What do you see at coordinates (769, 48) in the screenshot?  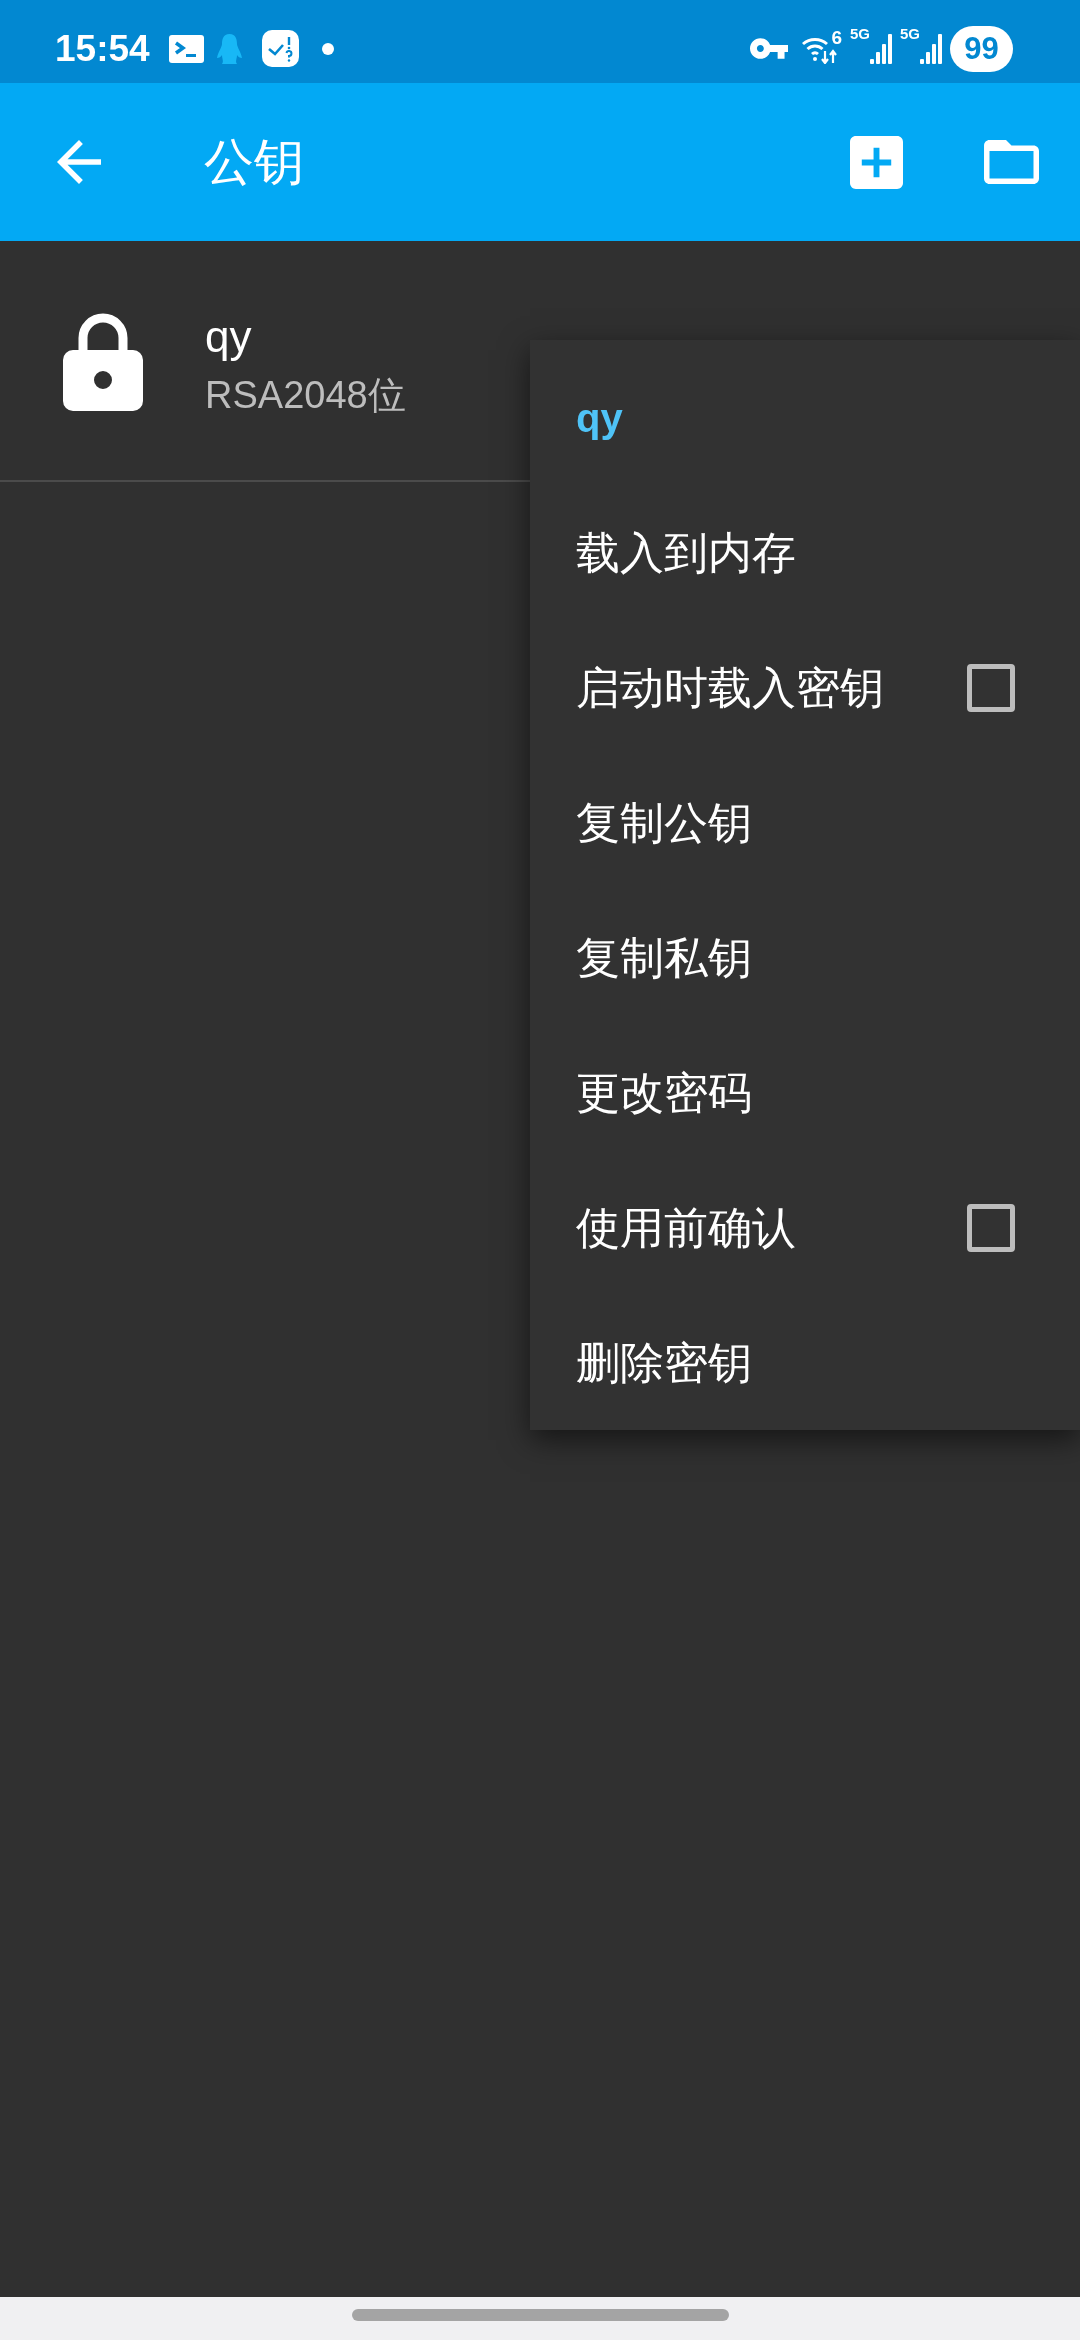 I see `key-icon` at bounding box center [769, 48].